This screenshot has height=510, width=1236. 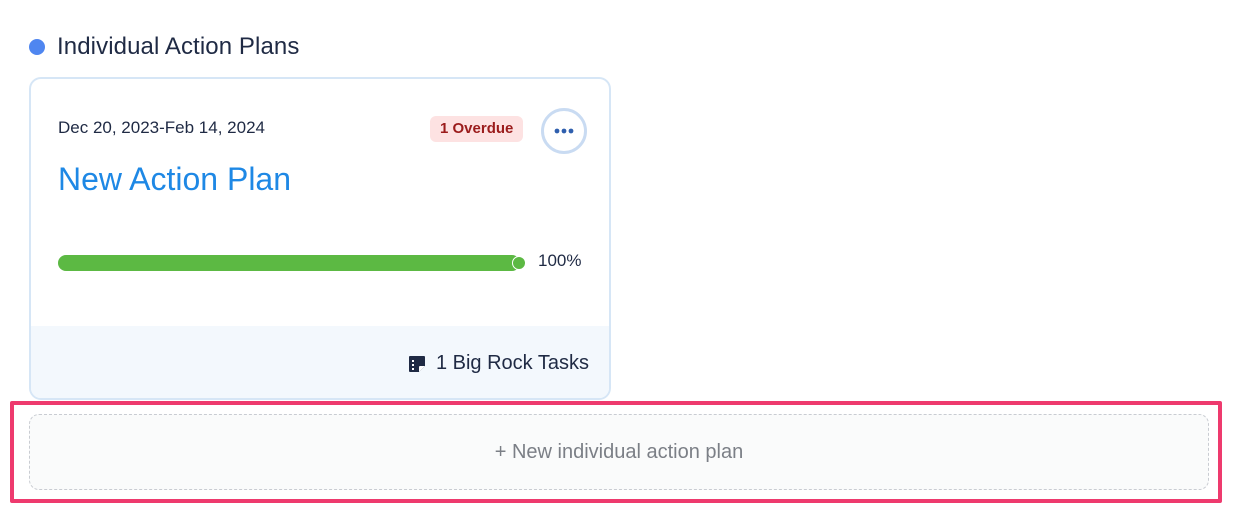 I want to click on section-dot-icon, so click(x=37, y=47).